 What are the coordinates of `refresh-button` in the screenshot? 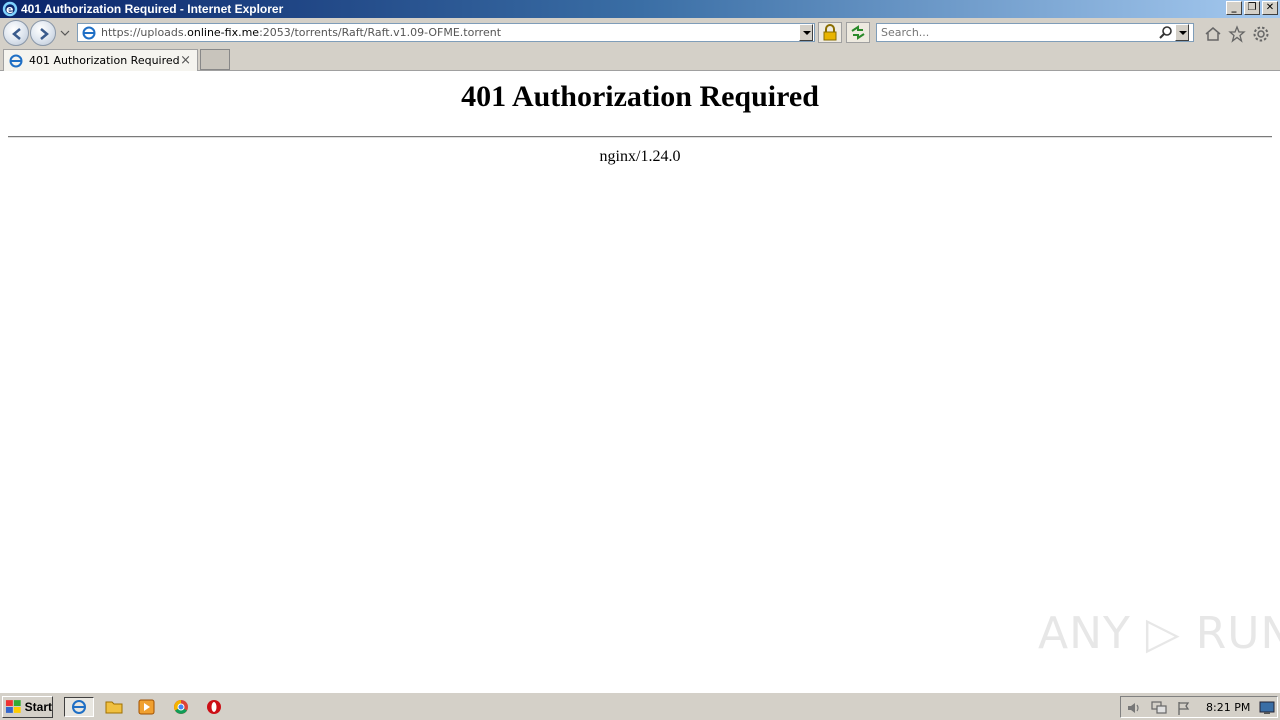 It's located at (858, 32).